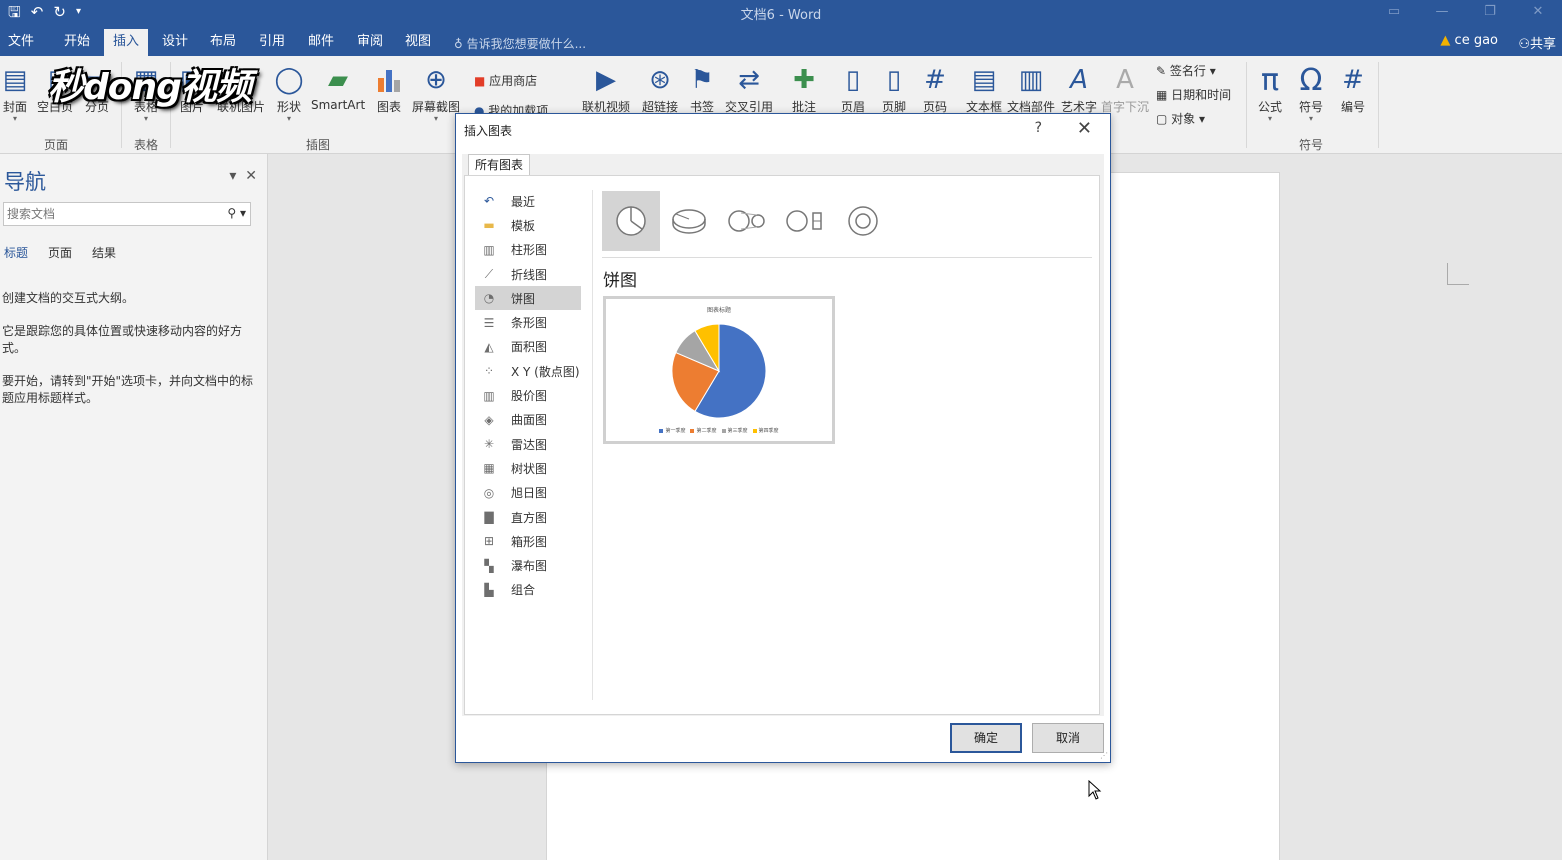  What do you see at coordinates (986, 738) in the screenshot?
I see `ok-button: 确定` at bounding box center [986, 738].